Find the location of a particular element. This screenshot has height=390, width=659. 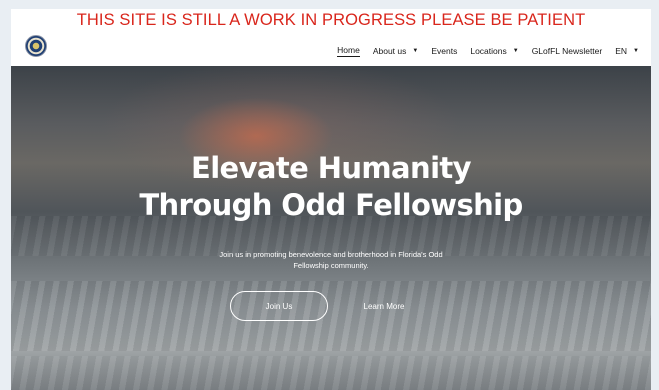

language-label: EN is located at coordinates (621, 51).